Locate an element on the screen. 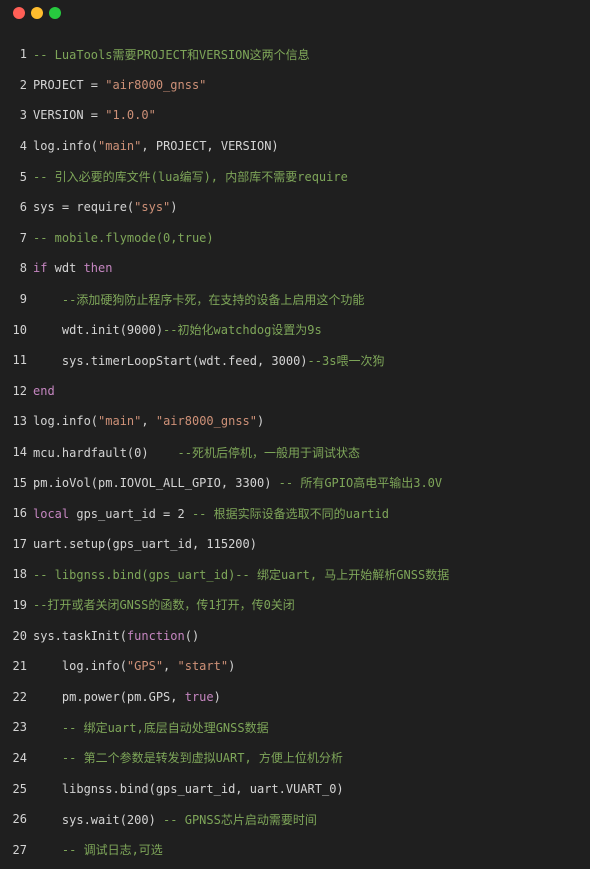 The image size is (590, 869). window-titlebar is located at coordinates (295, 13).